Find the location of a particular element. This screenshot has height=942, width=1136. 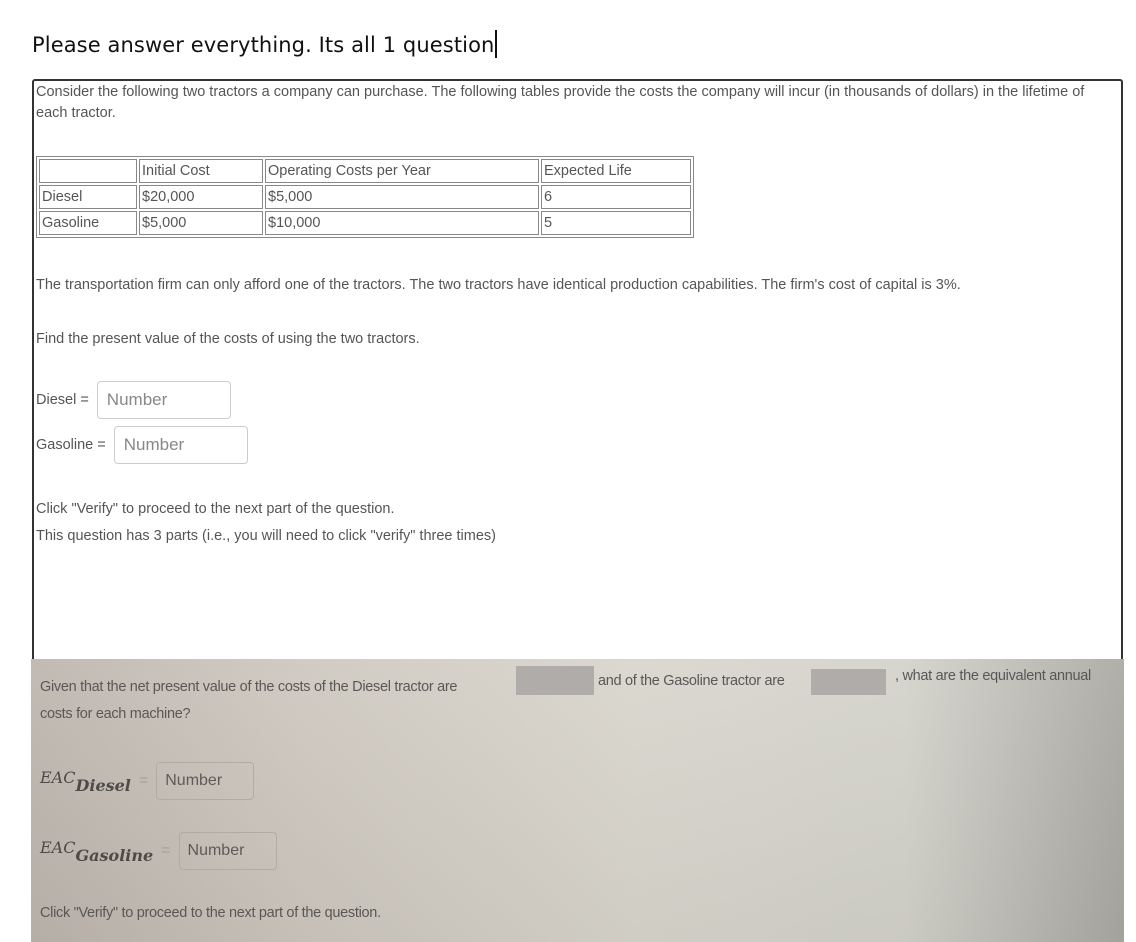

table-cell: $20,000 is located at coordinates (201, 197).